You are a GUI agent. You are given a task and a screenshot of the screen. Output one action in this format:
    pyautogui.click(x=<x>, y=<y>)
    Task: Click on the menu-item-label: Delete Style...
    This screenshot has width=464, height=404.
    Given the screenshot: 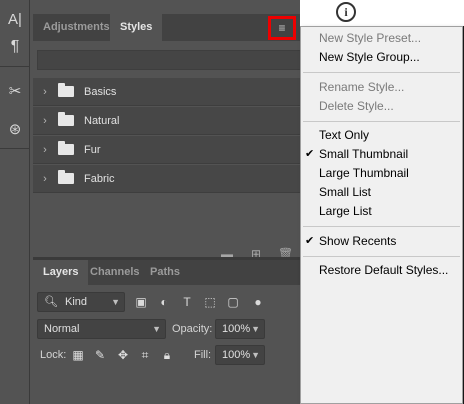 What is the action you would take?
    pyautogui.click(x=356, y=106)
    